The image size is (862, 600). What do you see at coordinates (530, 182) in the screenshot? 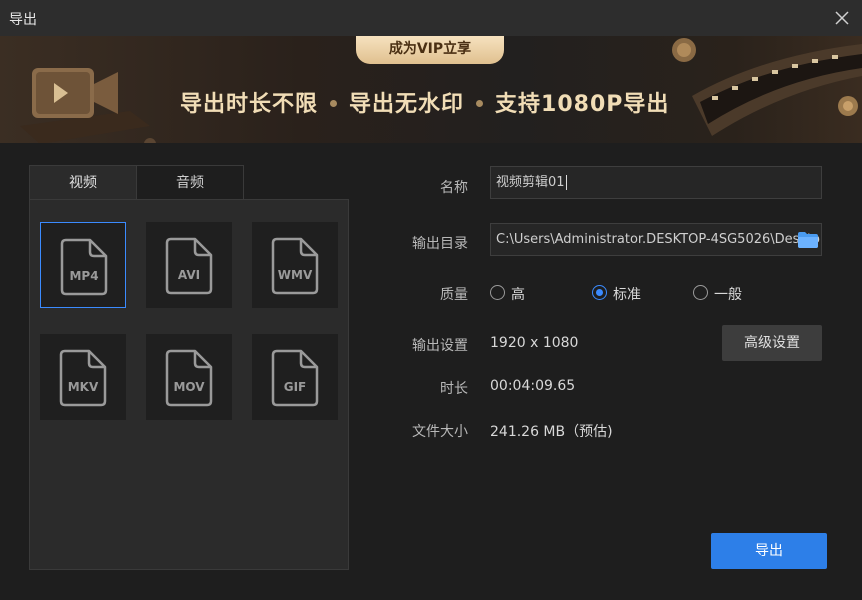
I see `name-value: 视频剪辑01` at bounding box center [530, 182].